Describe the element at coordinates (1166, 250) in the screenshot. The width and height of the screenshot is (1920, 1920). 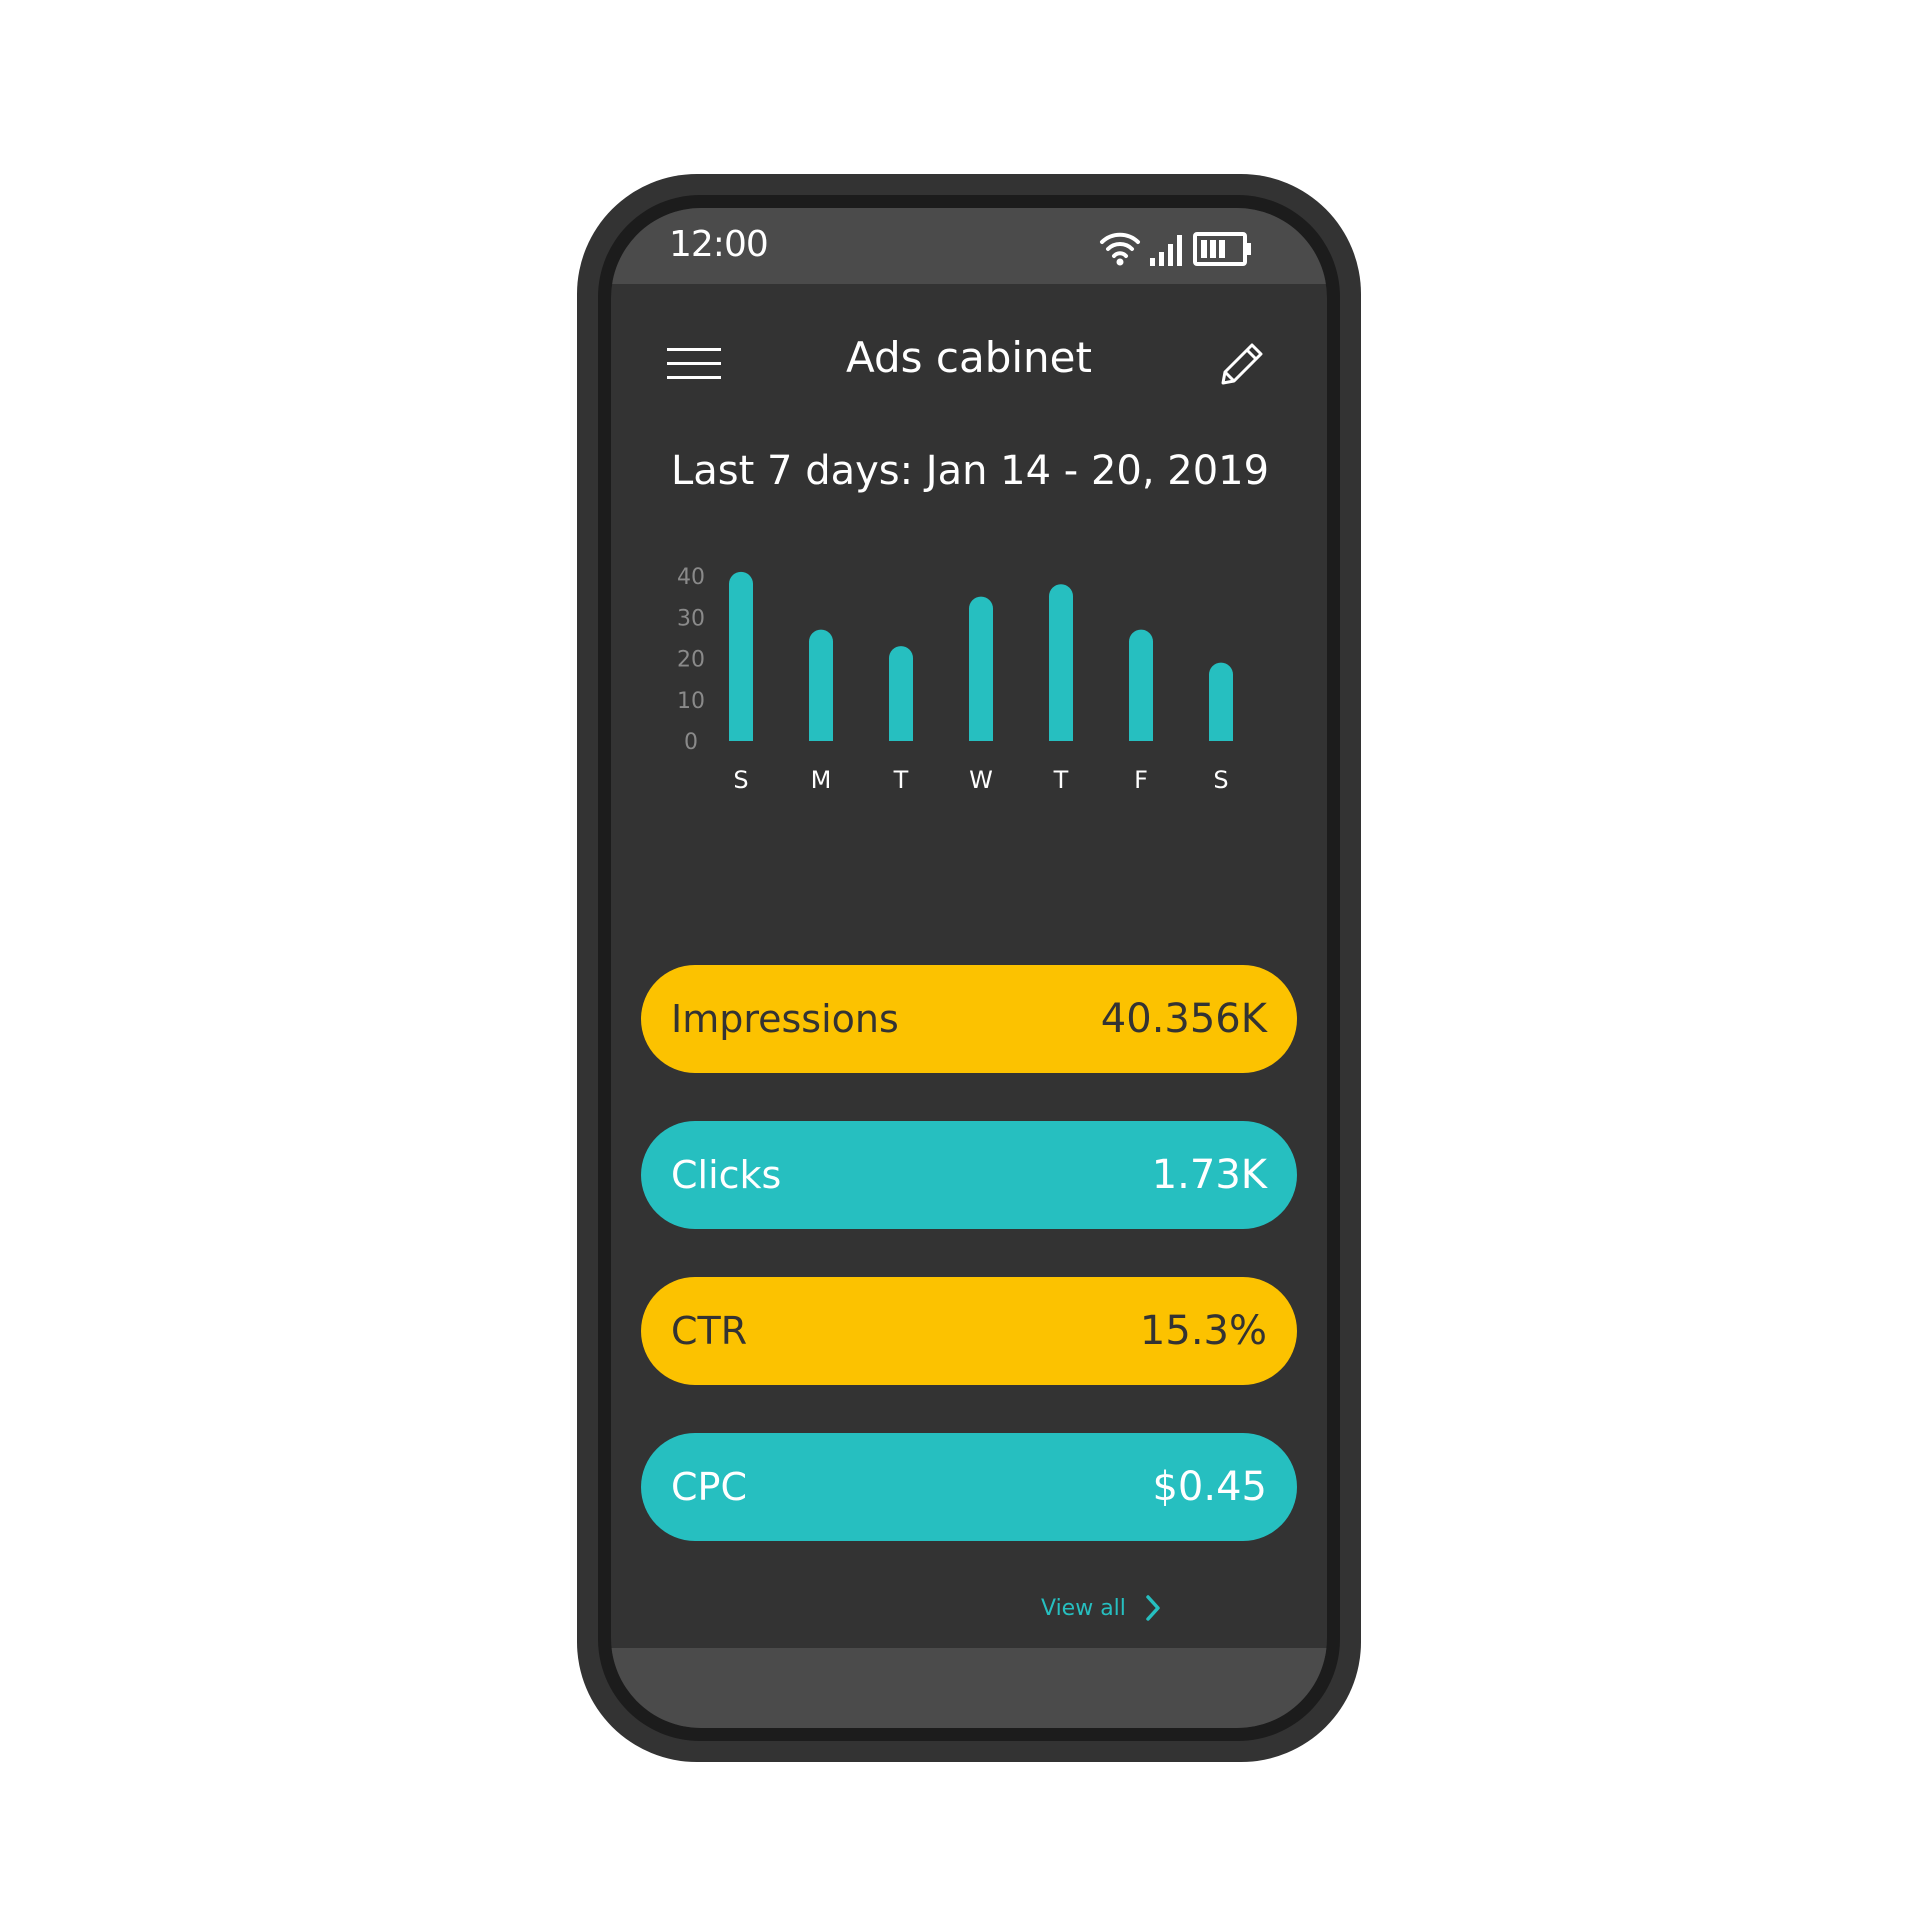
I see `signal-icon` at that location.